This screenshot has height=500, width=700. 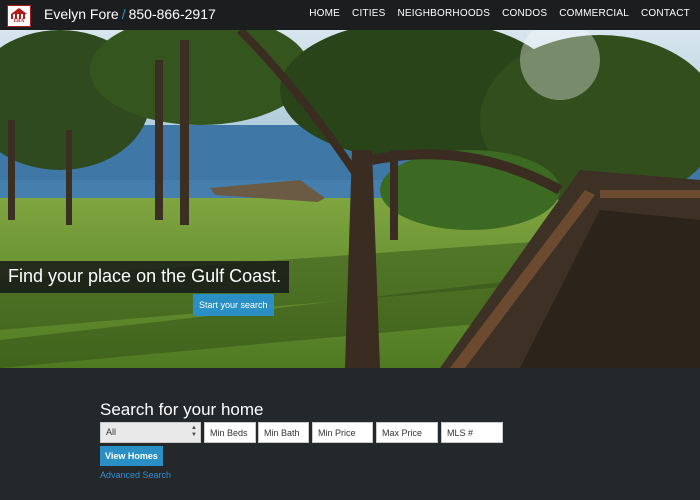 I want to click on nav-home: HOME, so click(x=324, y=13).